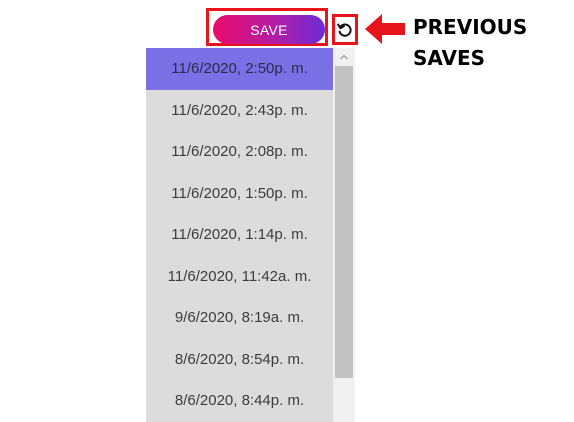  Describe the element at coordinates (239, 69) in the screenshot. I see `list-item: 11/6/2020, 2:50p. m.` at that location.